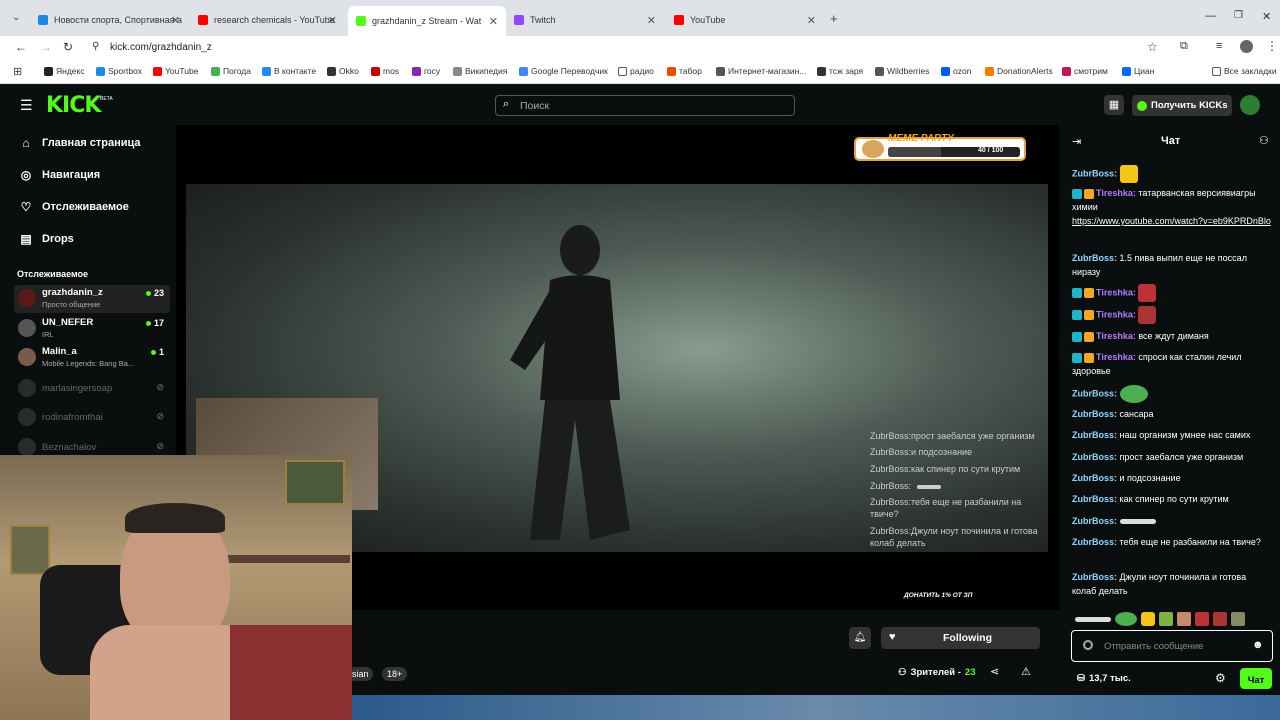  Describe the element at coordinates (267, 20) in the screenshot. I see `tab-youtube-research: research chemicals - YouTube ✕` at that location.